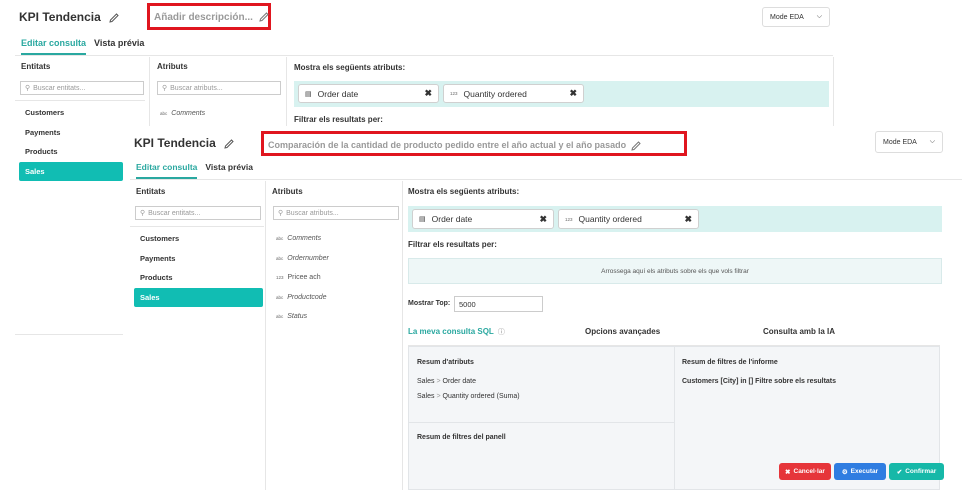 This screenshot has width=962, height=490. What do you see at coordinates (501, 332) in the screenshot?
I see `info-icon: ⓘ` at bounding box center [501, 332].